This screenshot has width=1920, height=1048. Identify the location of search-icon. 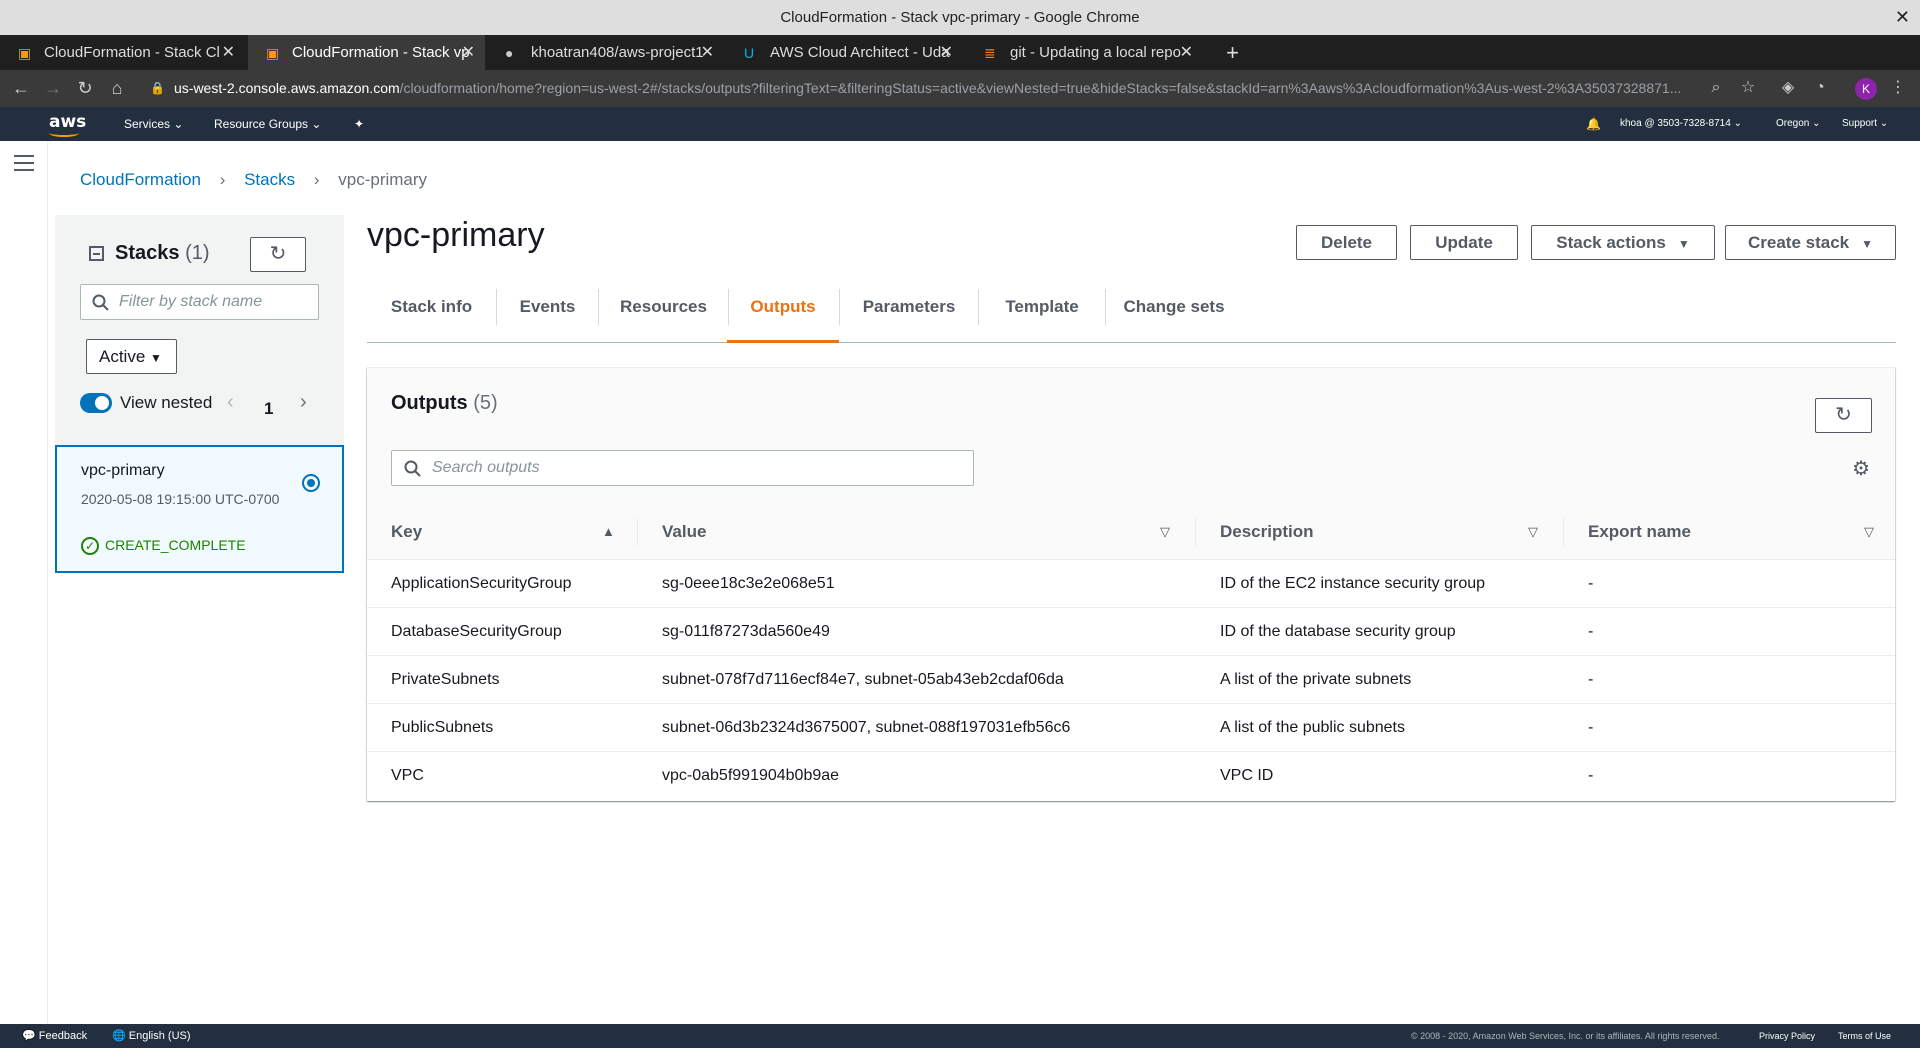
(100, 302).